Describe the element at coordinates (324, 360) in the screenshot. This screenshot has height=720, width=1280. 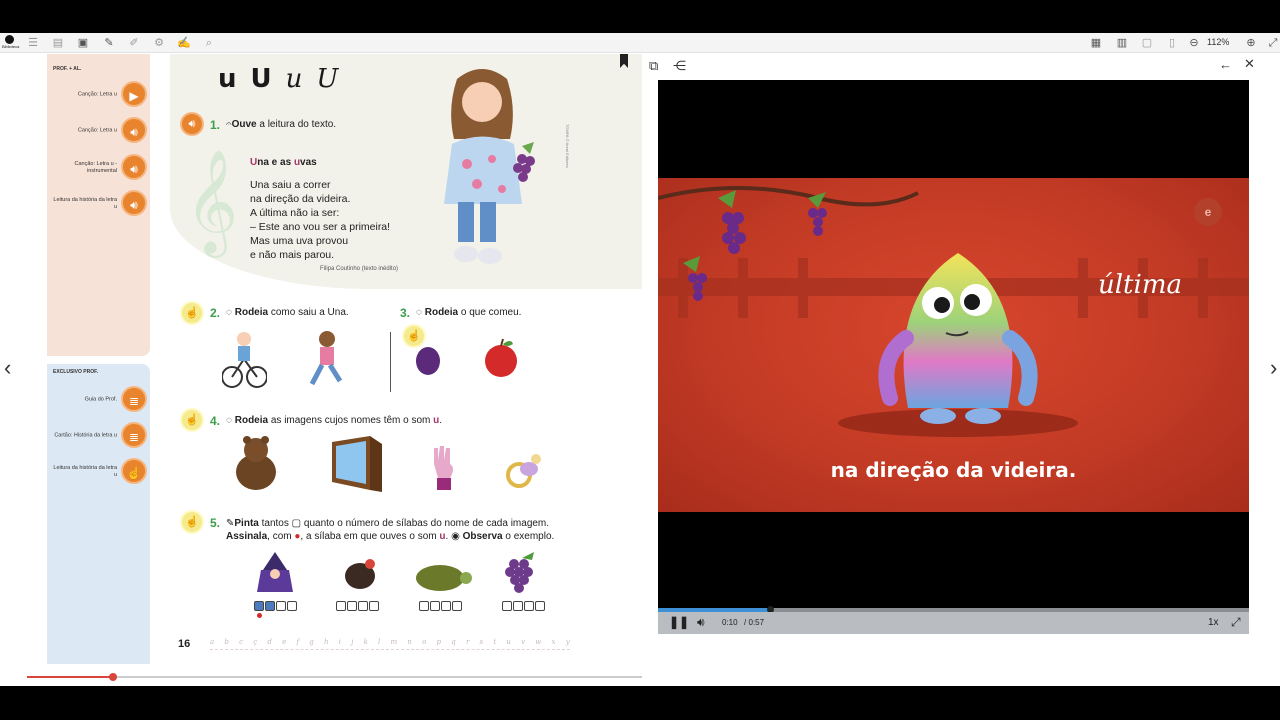
I see `running-girl-image` at that location.